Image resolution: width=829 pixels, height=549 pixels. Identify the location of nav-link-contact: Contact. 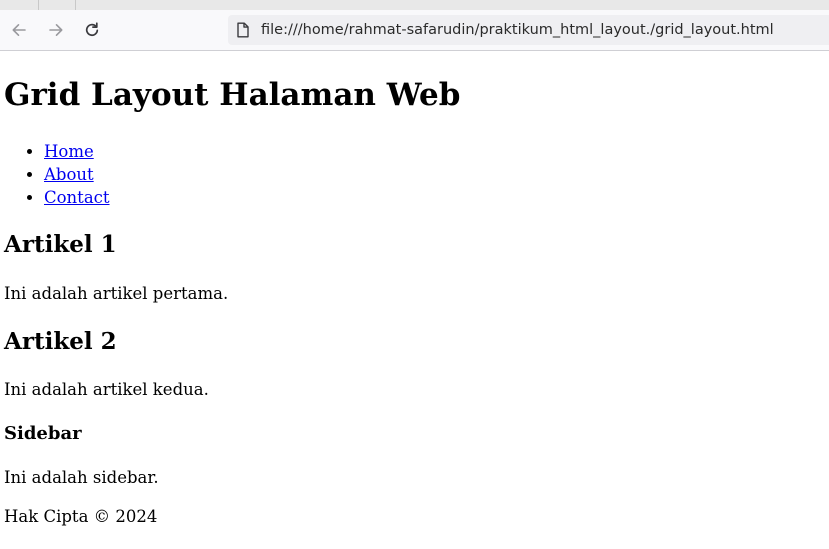
(77, 197).